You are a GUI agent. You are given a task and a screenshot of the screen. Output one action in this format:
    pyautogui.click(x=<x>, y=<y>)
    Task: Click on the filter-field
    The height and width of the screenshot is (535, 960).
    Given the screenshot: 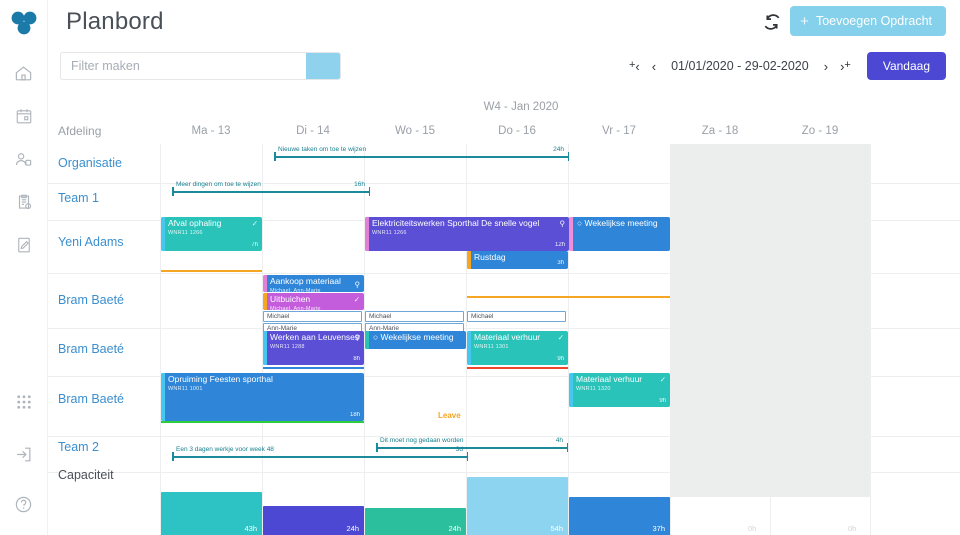 What is the action you would take?
    pyautogui.click(x=200, y=66)
    